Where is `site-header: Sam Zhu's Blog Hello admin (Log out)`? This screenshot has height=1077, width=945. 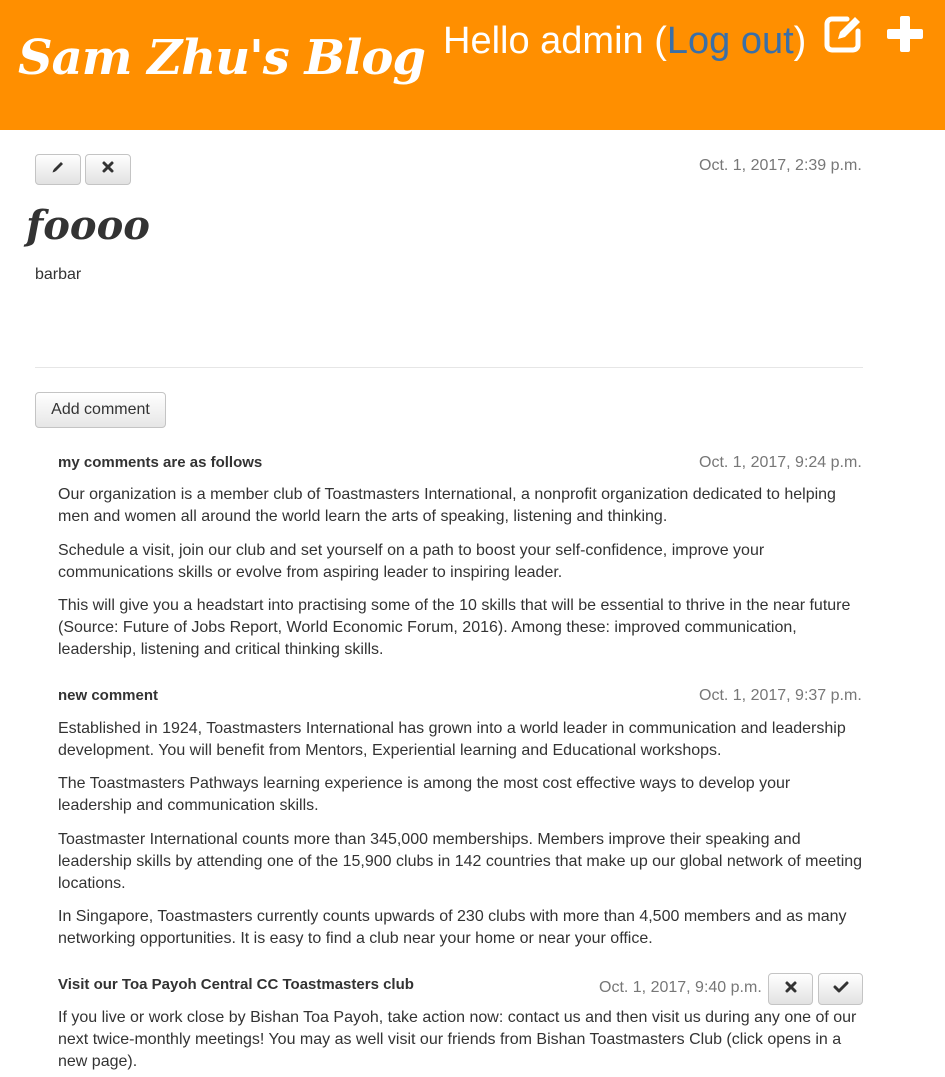
site-header: Sam Zhu's Blog Hello admin (Log out) is located at coordinates (472, 65).